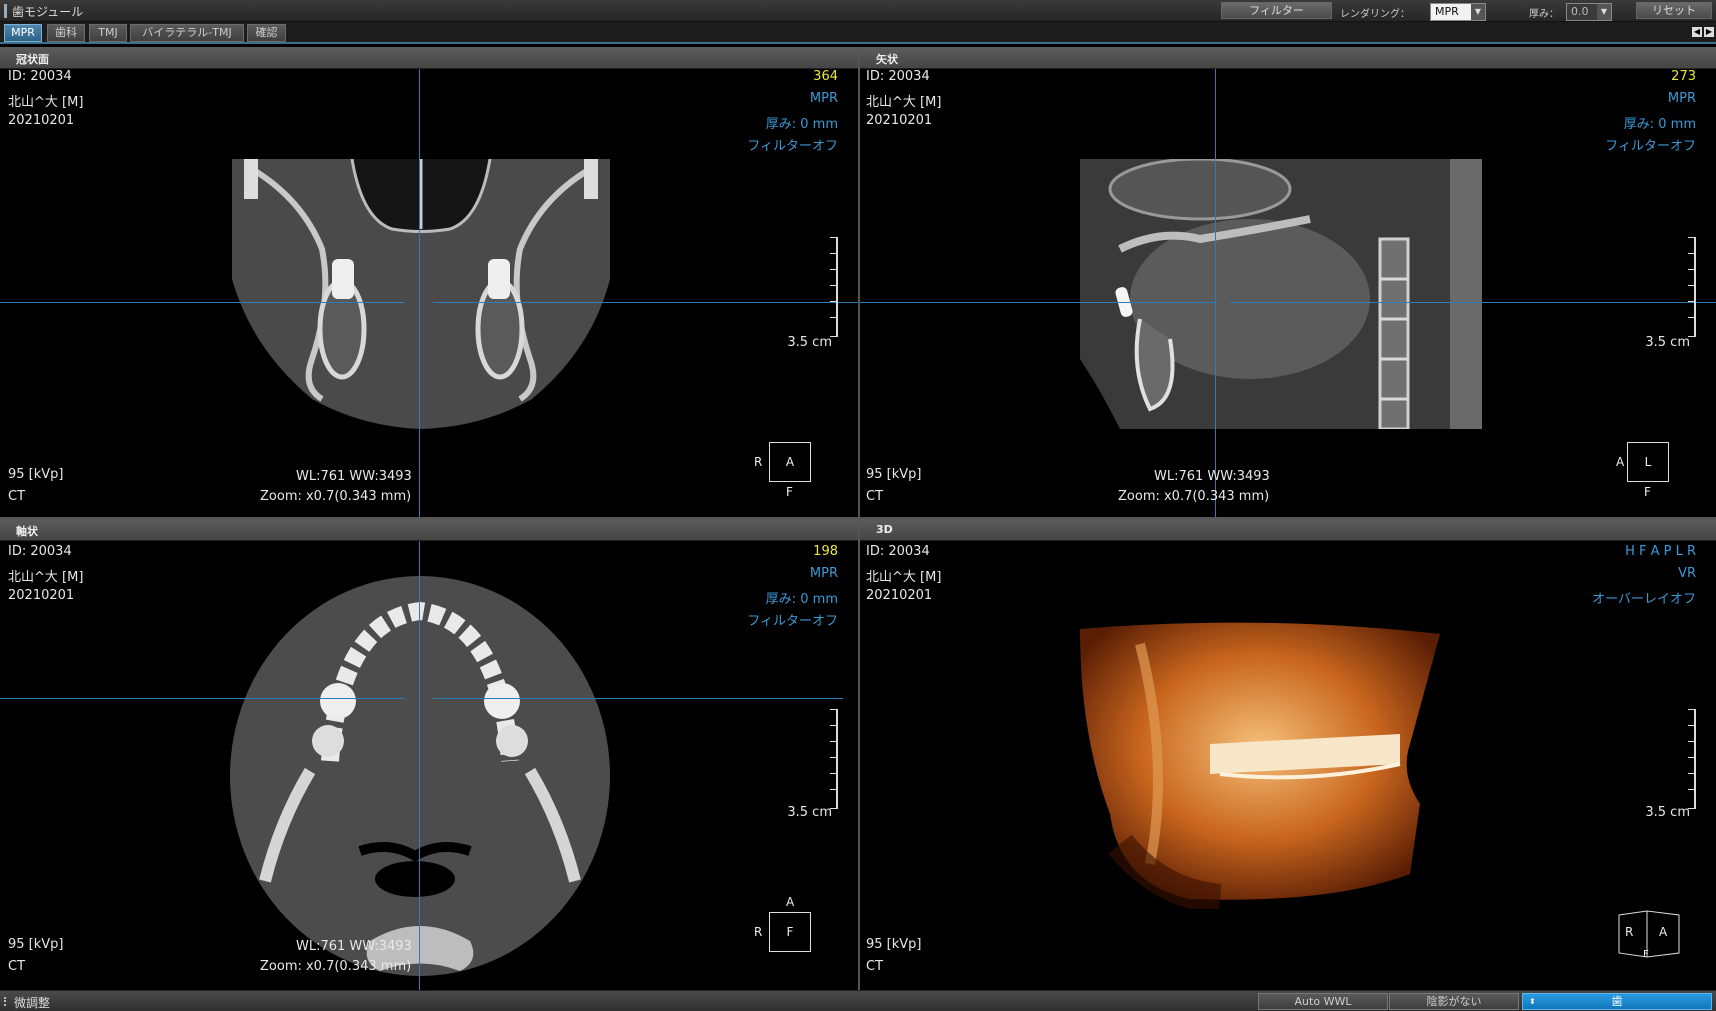 The width and height of the screenshot is (1716, 1011). I want to click on preset-select-value: 歯, so click(1617, 1001).